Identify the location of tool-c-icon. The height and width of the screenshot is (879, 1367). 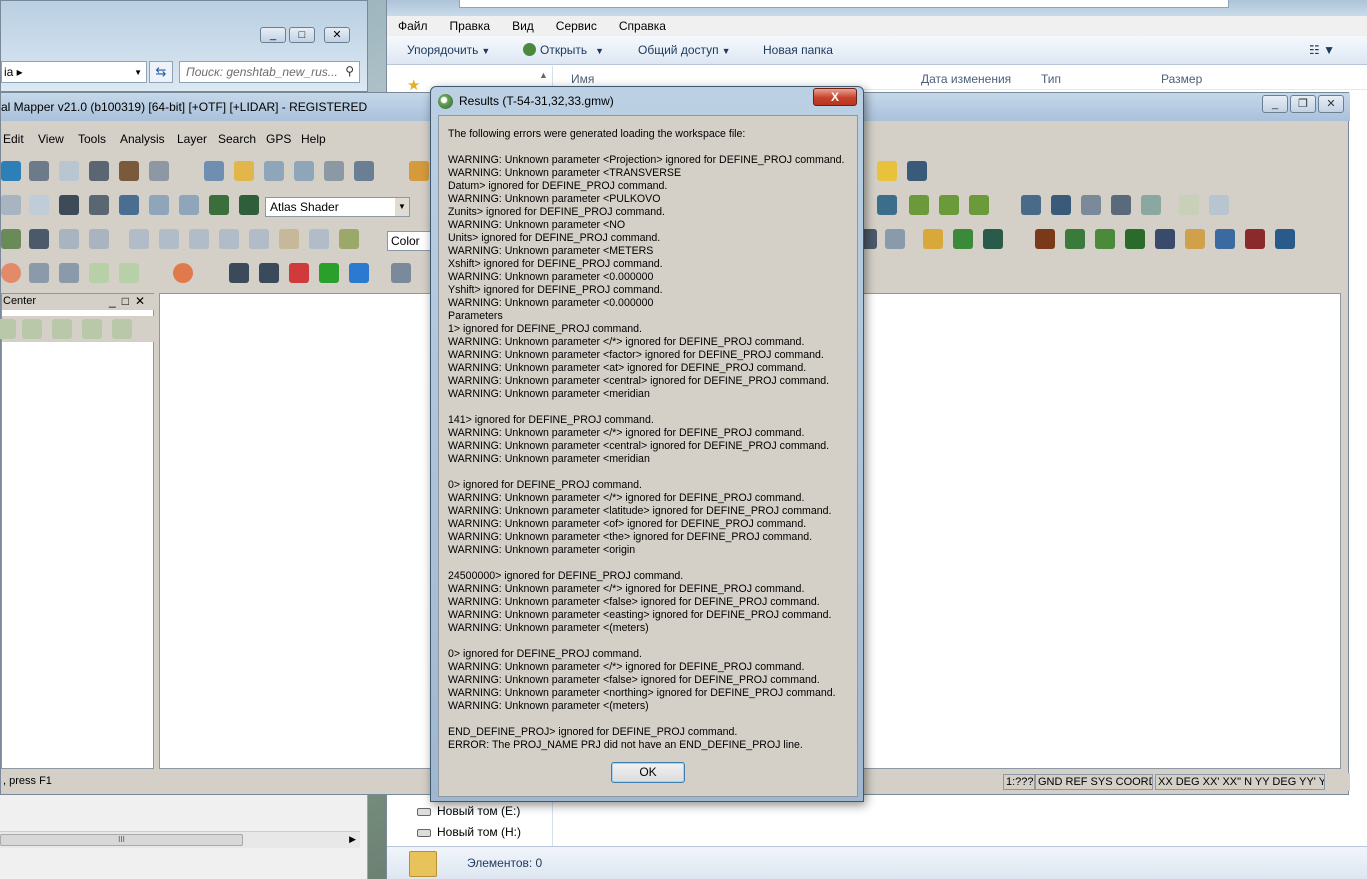
(199, 239).